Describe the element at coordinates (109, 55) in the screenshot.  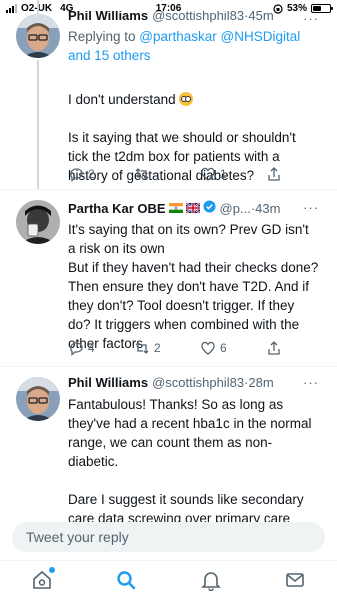
I see `replying-to-others: and 15 others` at that location.